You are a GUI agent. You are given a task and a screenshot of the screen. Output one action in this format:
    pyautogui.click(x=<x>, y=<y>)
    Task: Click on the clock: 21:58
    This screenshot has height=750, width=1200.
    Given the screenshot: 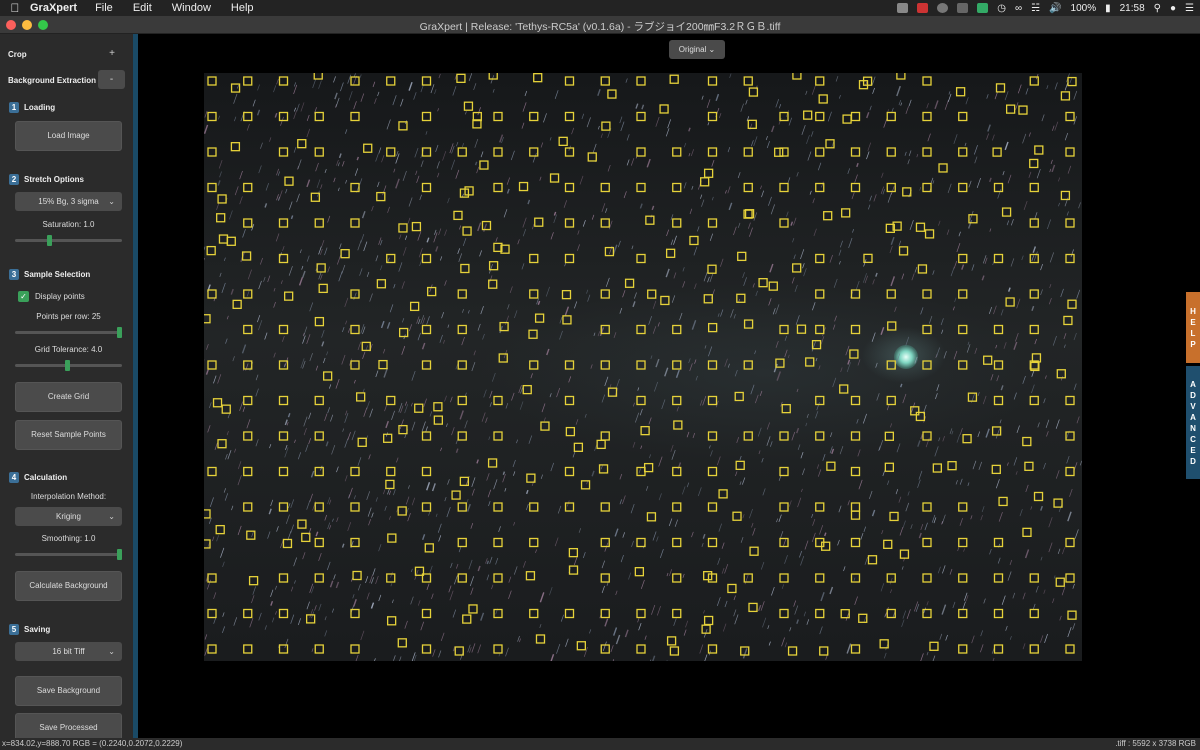 What is the action you would take?
    pyautogui.click(x=1132, y=8)
    